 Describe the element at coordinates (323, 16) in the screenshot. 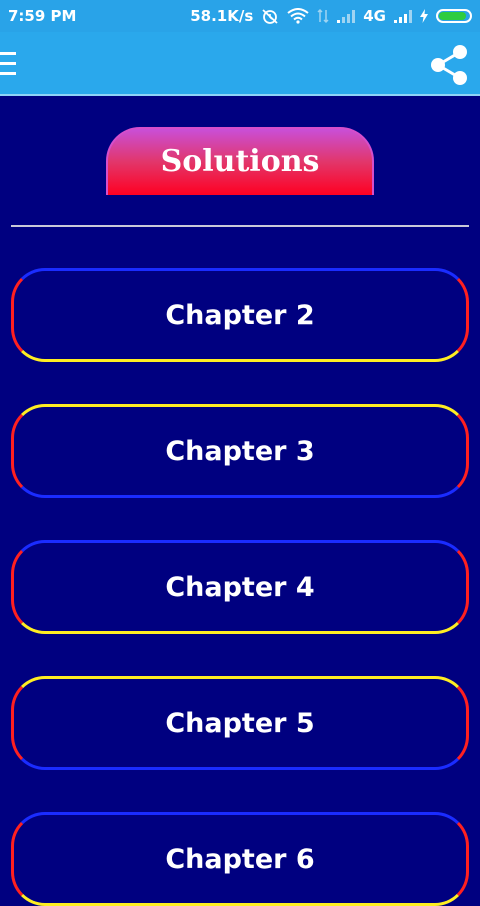

I see `data-transfer-icon` at that location.